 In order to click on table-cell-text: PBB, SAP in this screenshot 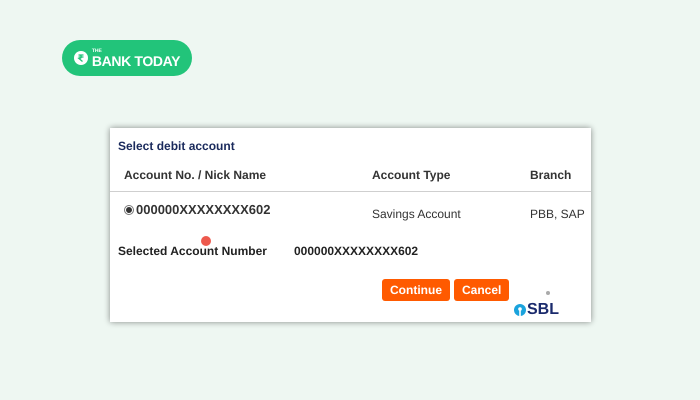, I will do `click(557, 214)`.